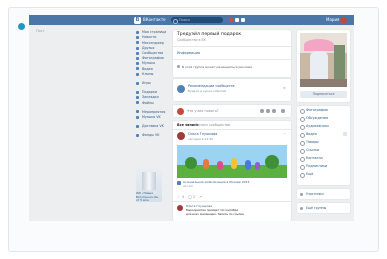  Describe the element at coordinates (137, 53) in the screenshot. I see `groups-icon` at that location.